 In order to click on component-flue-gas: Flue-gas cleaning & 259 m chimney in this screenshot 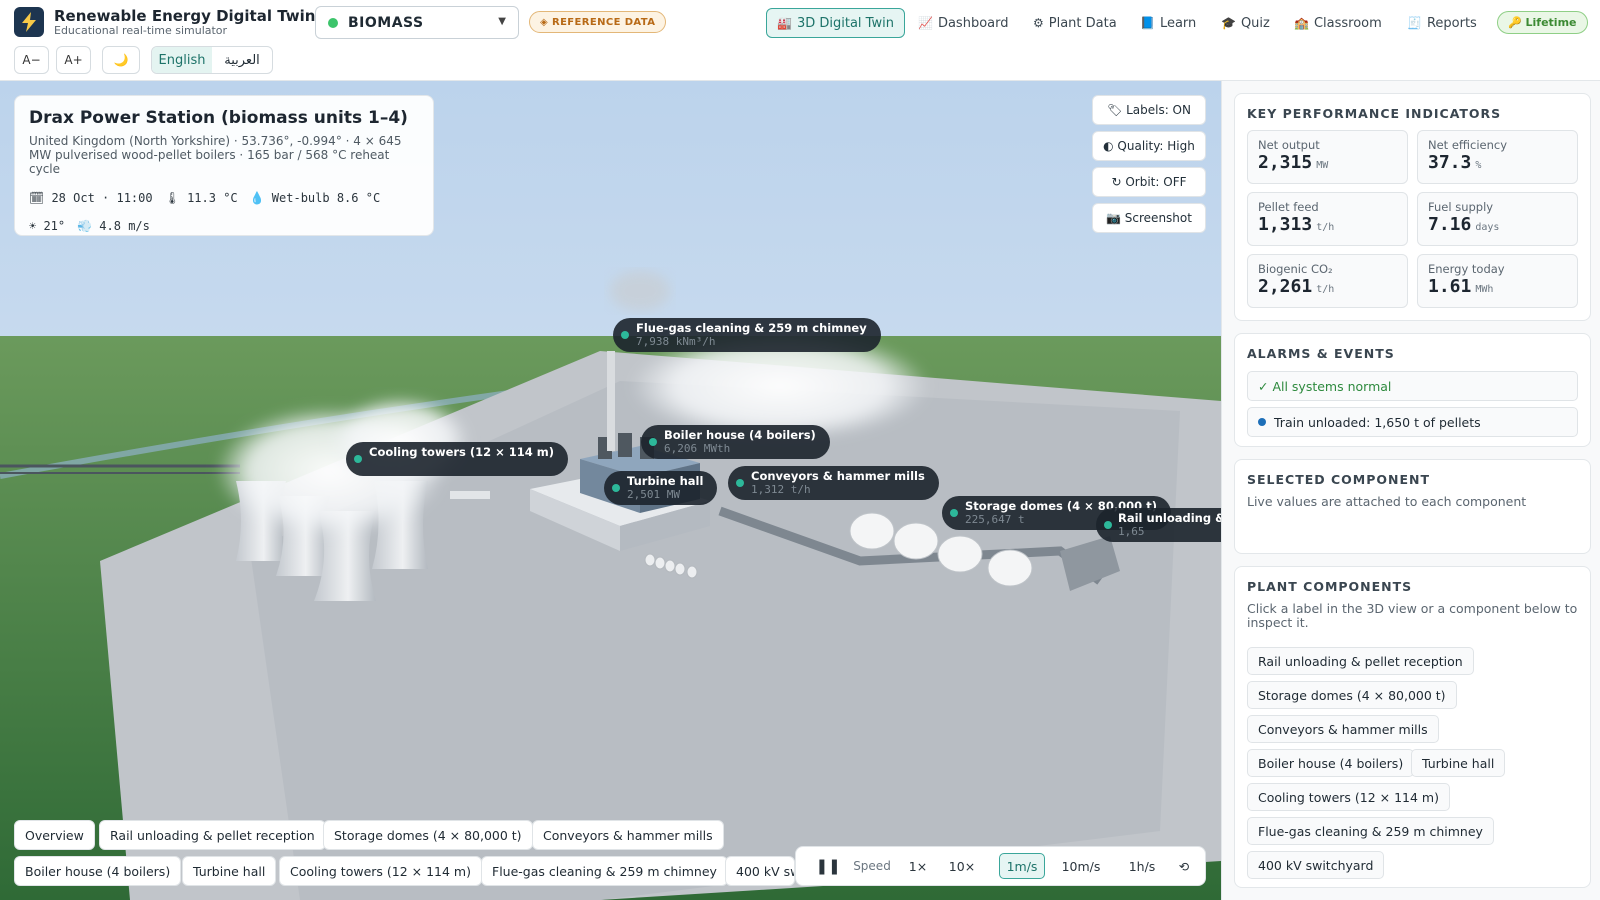, I will do `click(1370, 831)`.